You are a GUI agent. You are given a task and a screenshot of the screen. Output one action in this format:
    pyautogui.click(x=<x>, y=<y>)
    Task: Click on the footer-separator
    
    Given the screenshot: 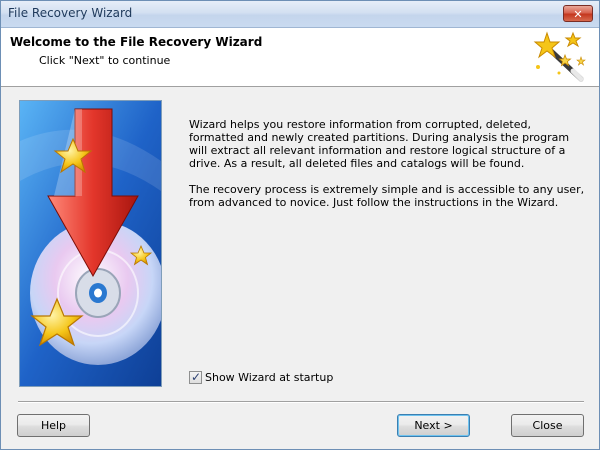 What is the action you would take?
    pyautogui.click(x=301, y=402)
    